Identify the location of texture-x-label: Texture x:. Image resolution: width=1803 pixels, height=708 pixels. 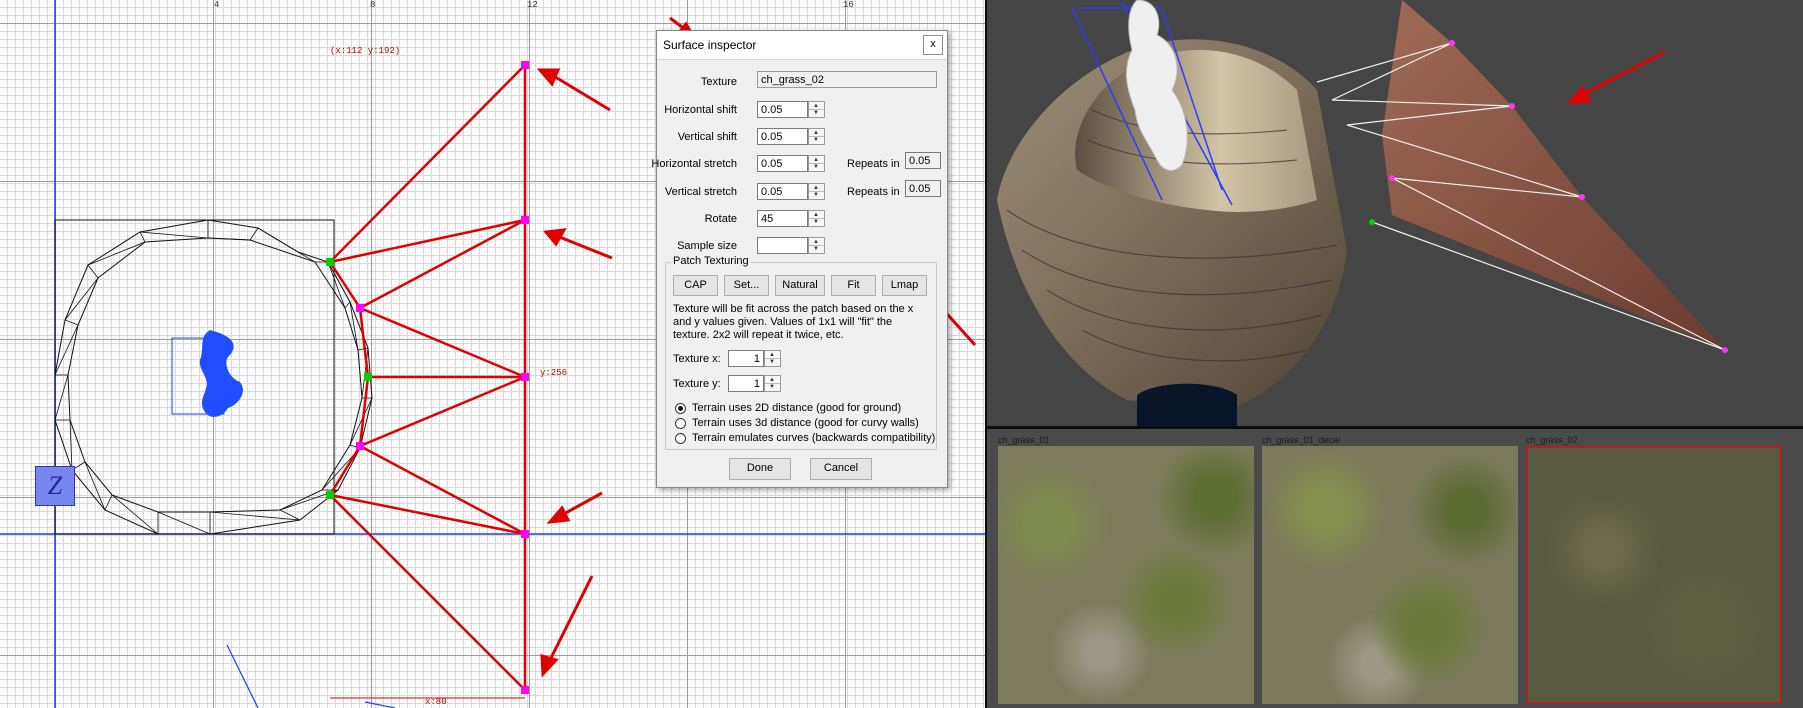
(697, 359).